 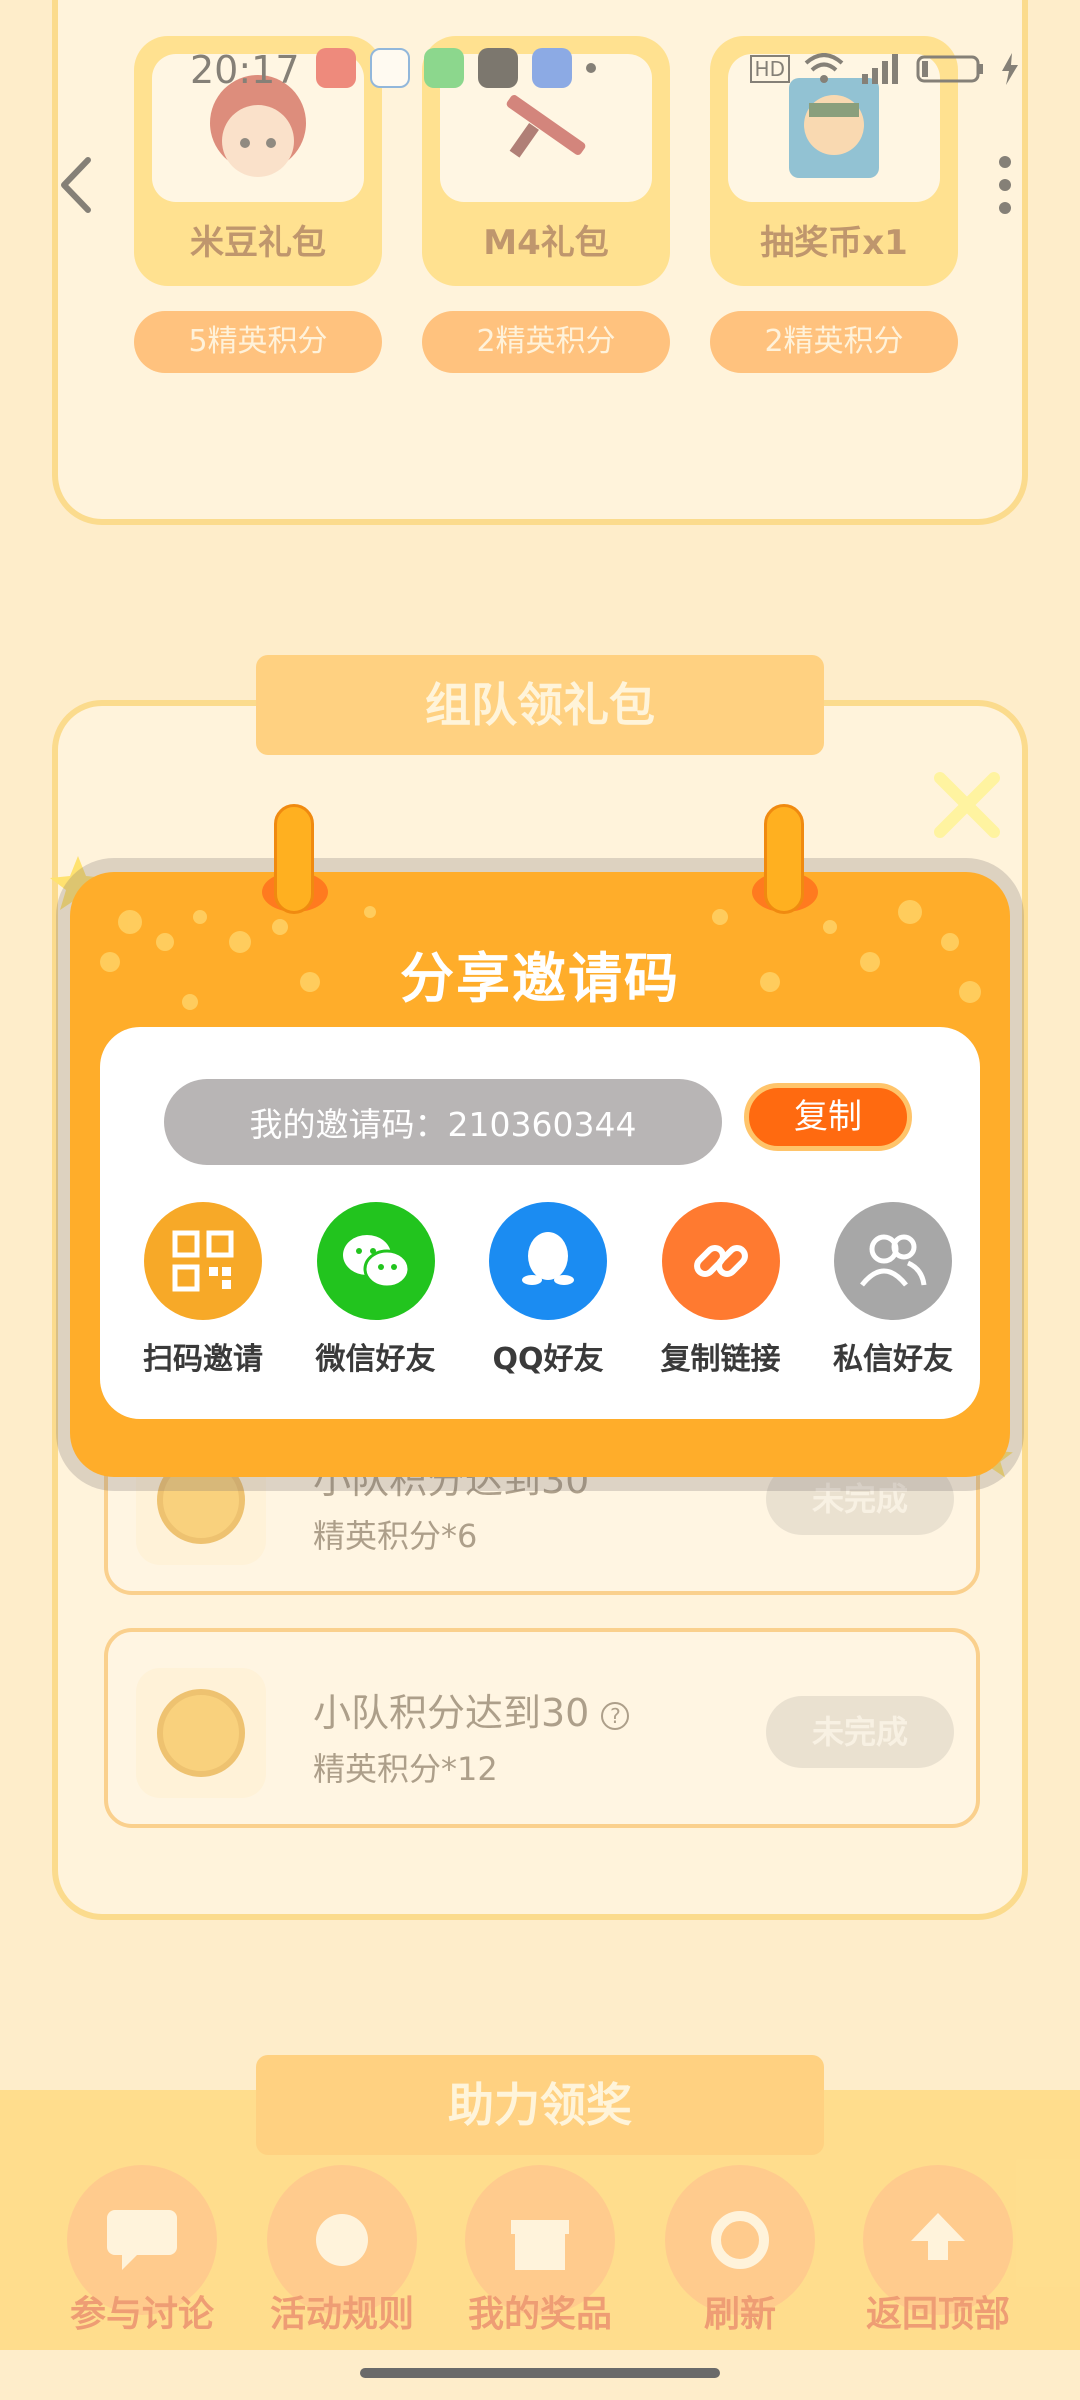 What do you see at coordinates (540, 2373) in the screenshot?
I see `home-indicator` at bounding box center [540, 2373].